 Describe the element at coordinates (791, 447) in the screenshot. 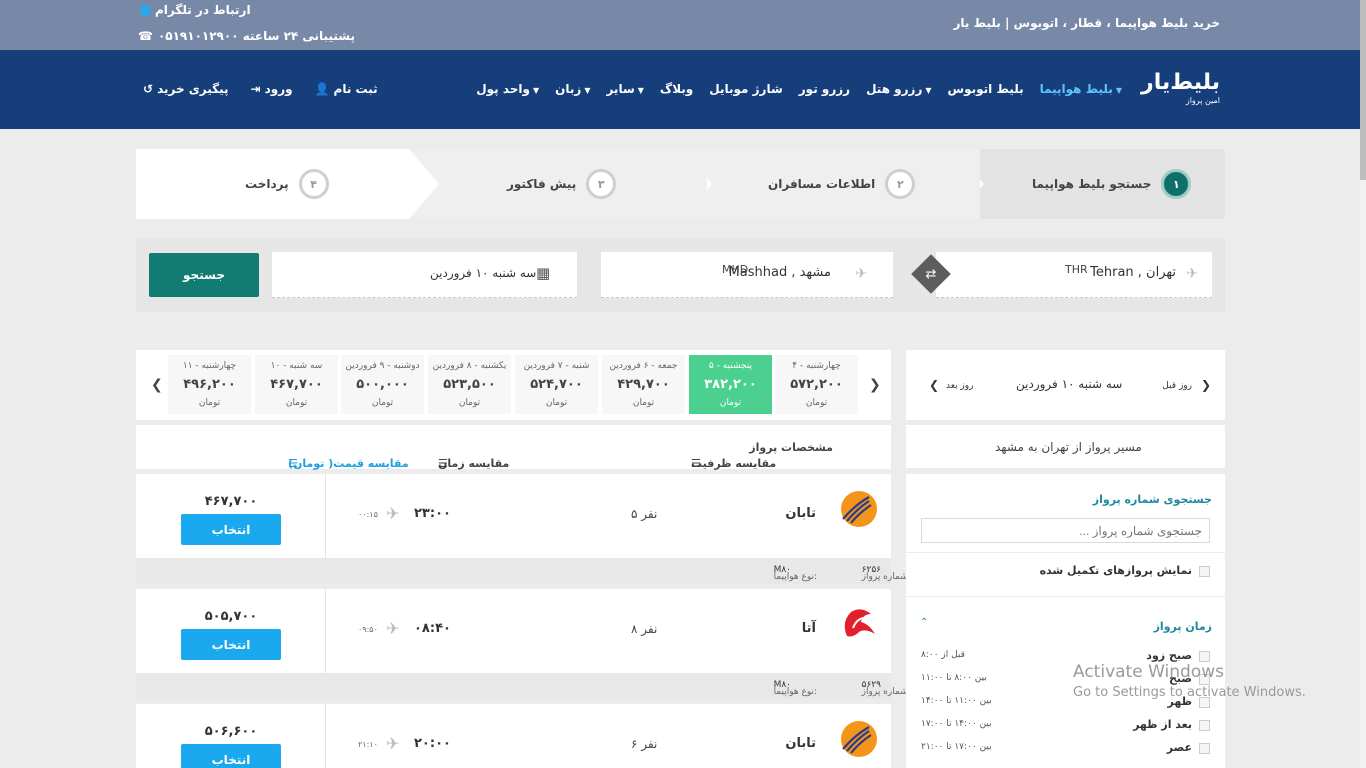

I see `flight-spec-header: مشخصات پرواز` at that location.